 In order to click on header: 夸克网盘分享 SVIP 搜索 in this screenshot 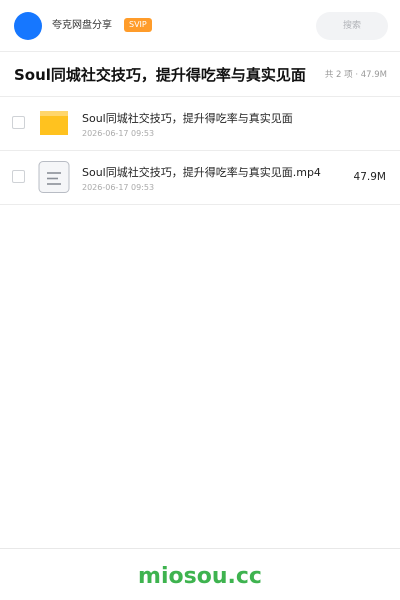, I will do `click(200, 26)`.